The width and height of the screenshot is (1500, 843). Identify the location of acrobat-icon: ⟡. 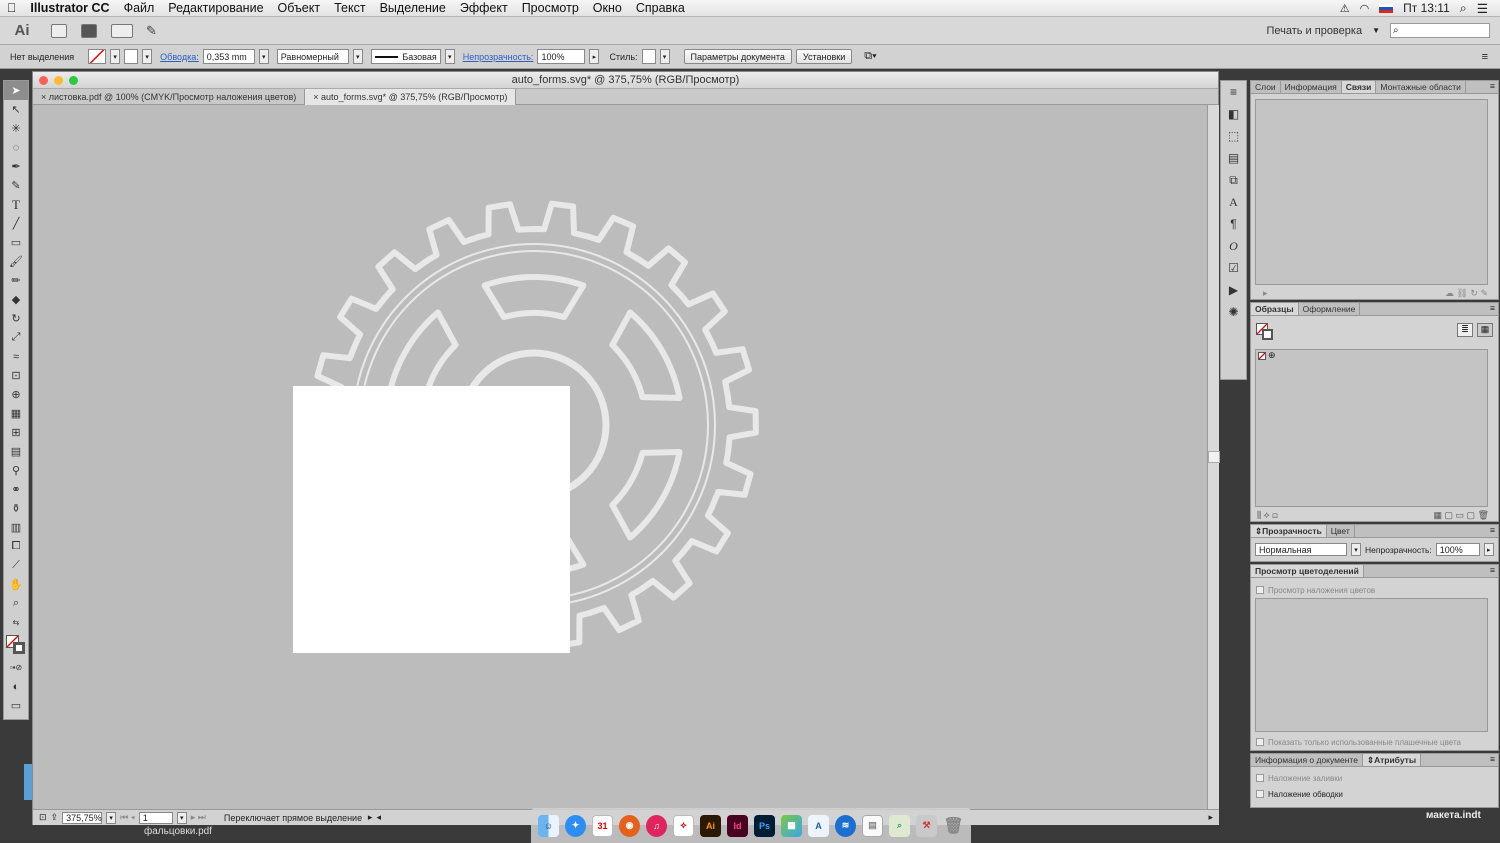
(683, 825).